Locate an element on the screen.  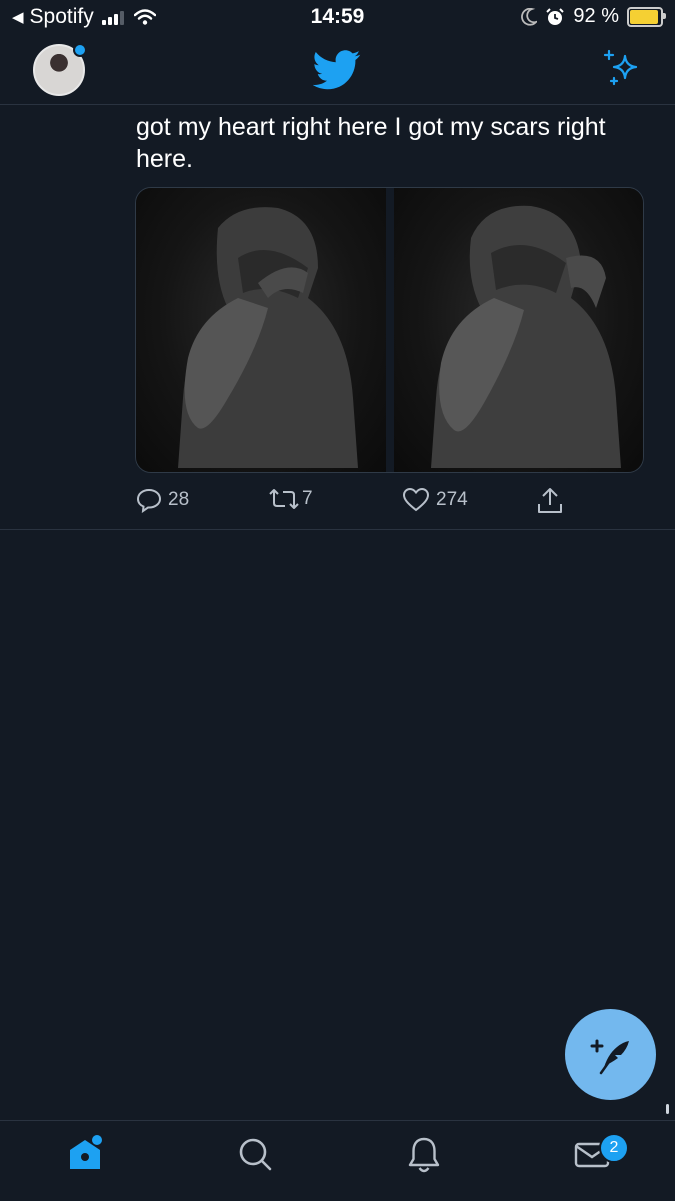
like-button: 274 is located at coordinates (435, 500).